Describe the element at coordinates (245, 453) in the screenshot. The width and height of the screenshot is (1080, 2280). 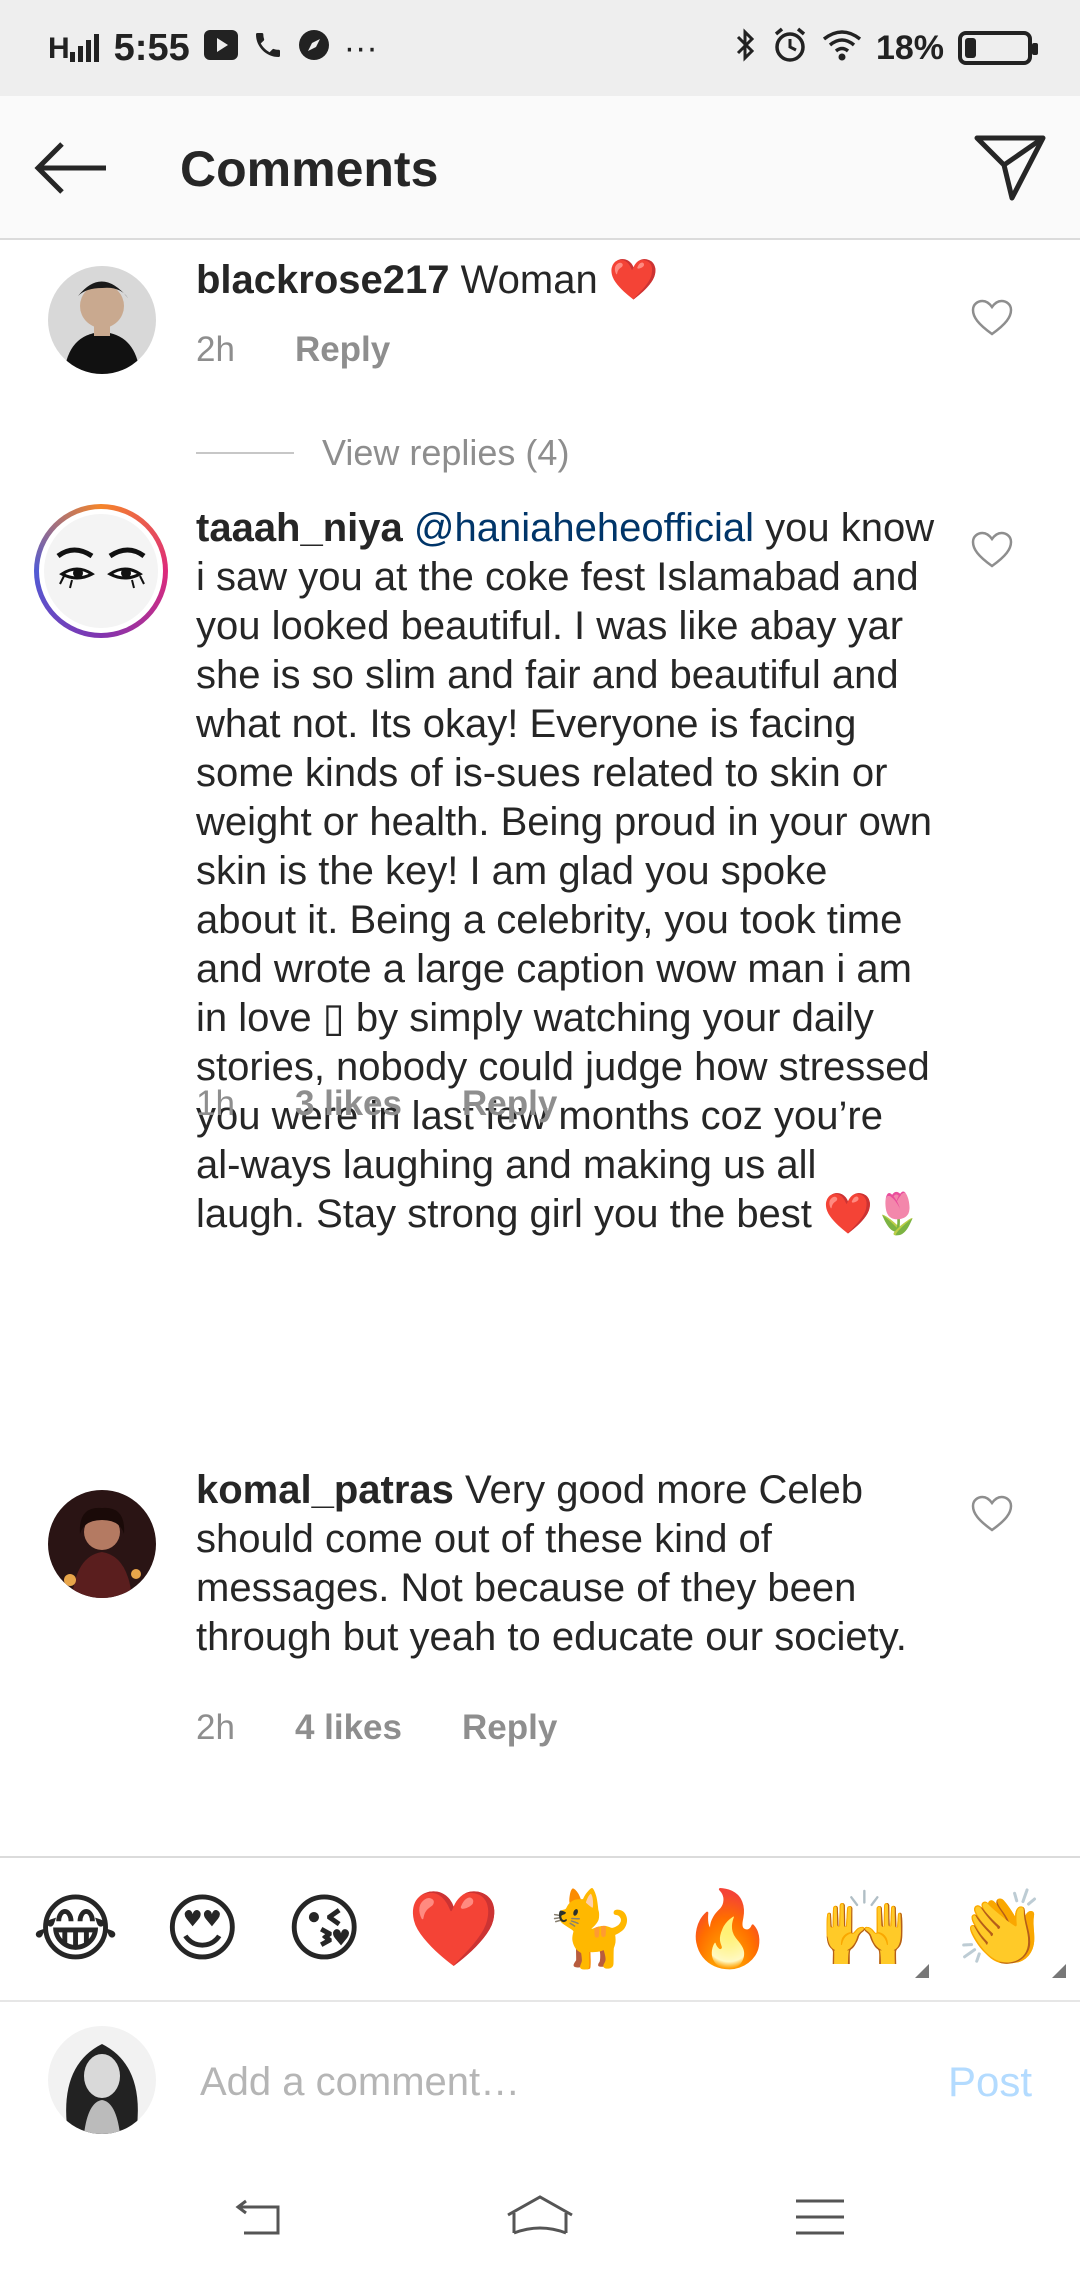
I see `view-replies-divider` at that location.